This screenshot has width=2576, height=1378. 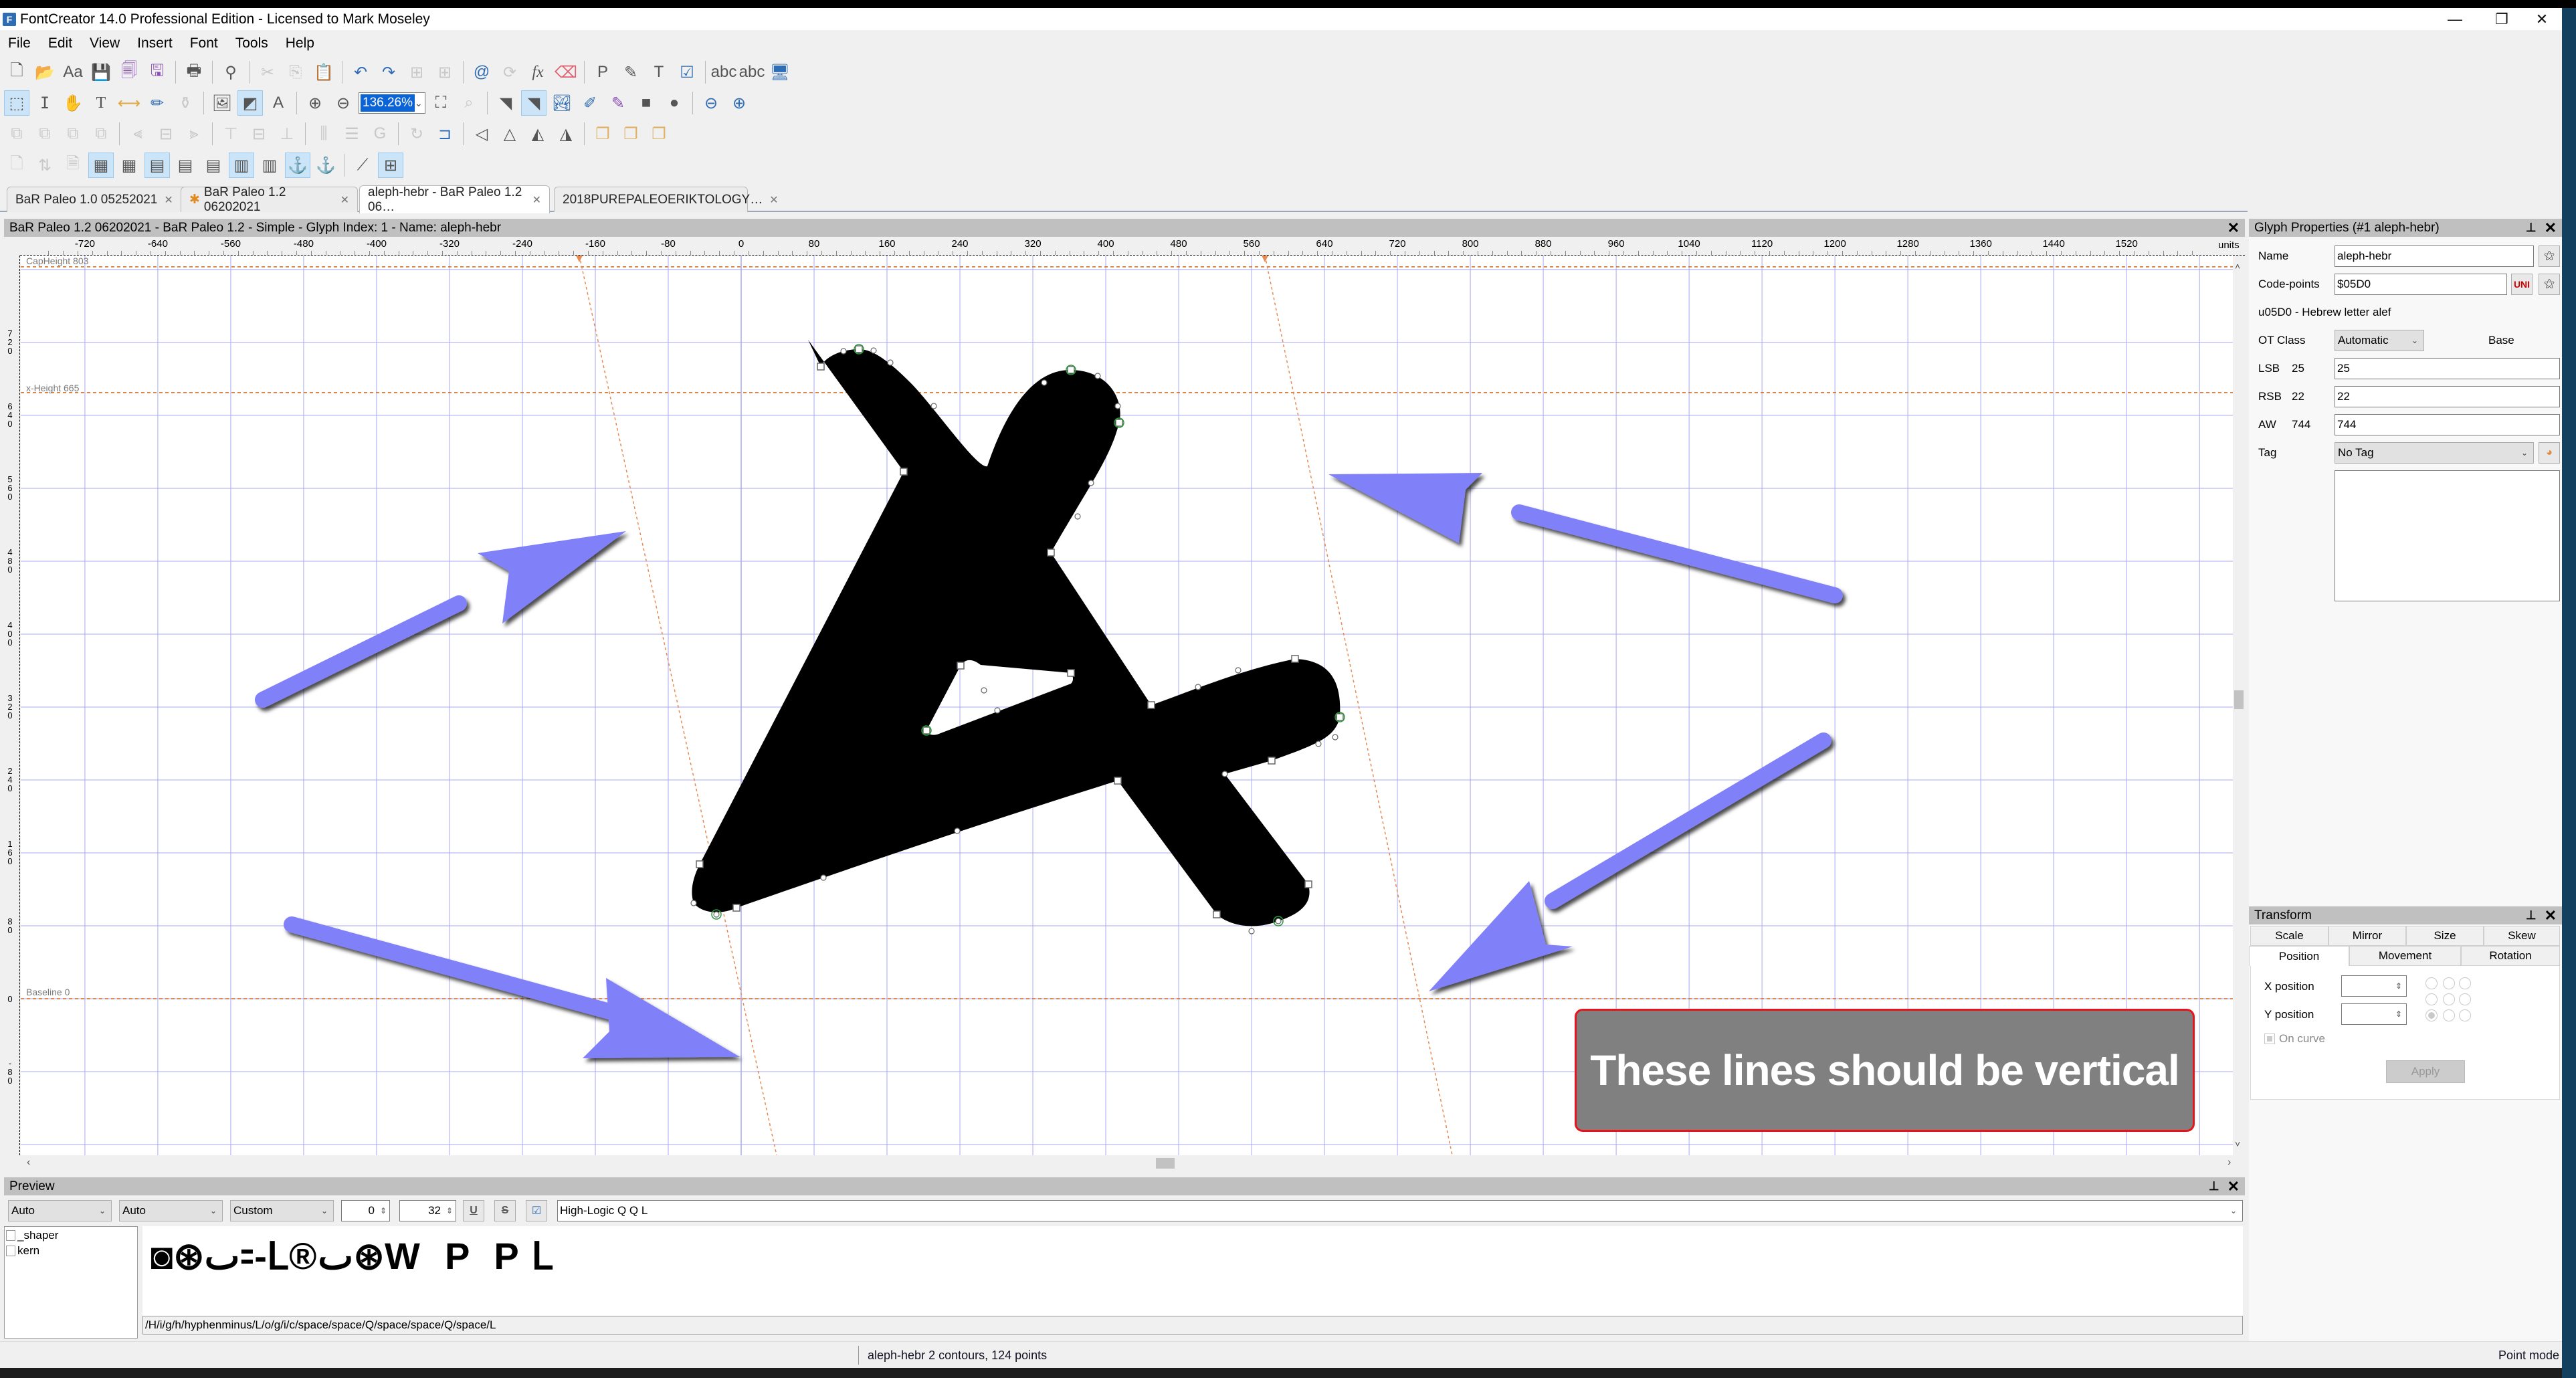 I want to click on align-middle-icon: ⊟, so click(x=259, y=133).